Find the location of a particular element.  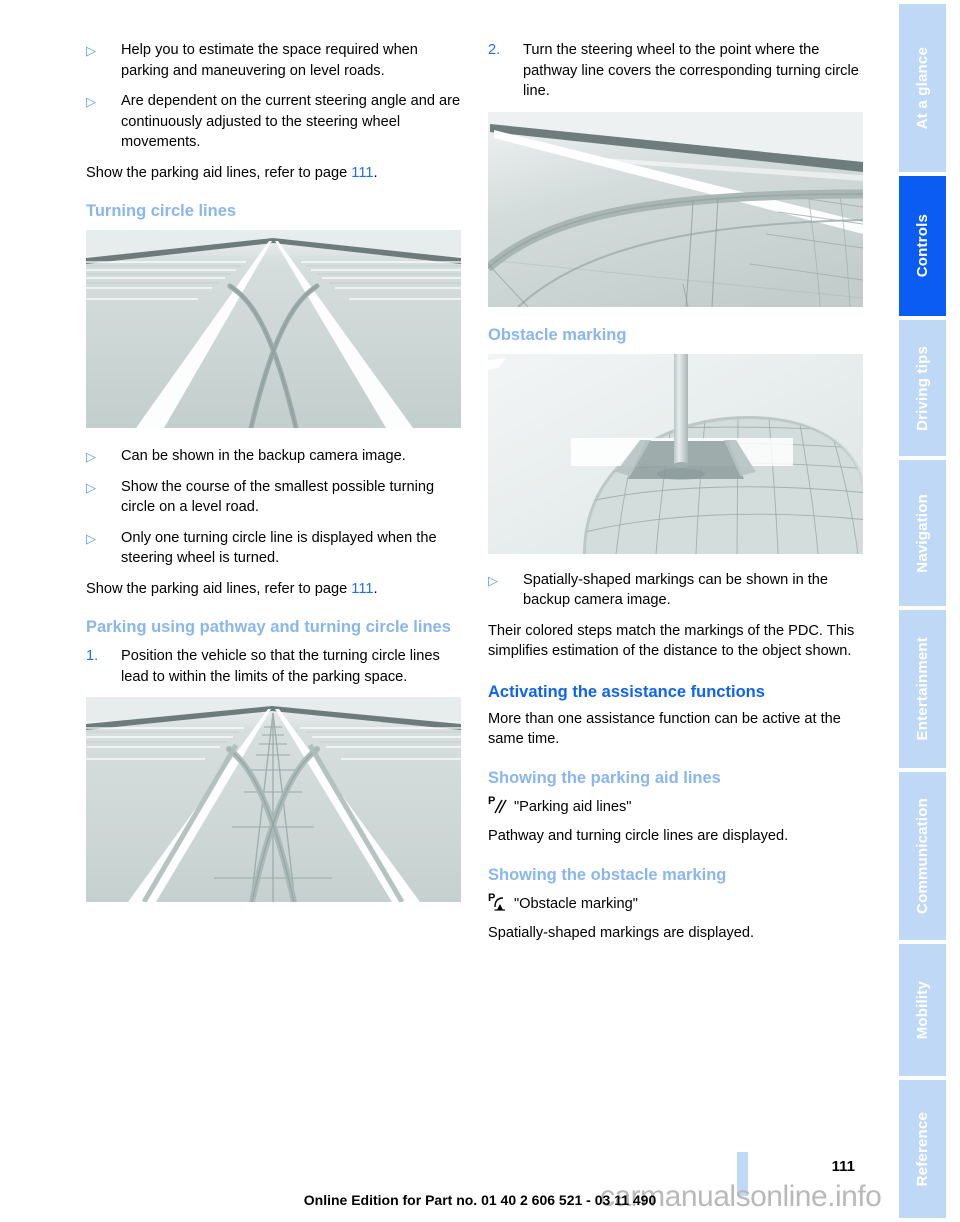

tab-mobility: Mobility is located at coordinates (922, 1010).